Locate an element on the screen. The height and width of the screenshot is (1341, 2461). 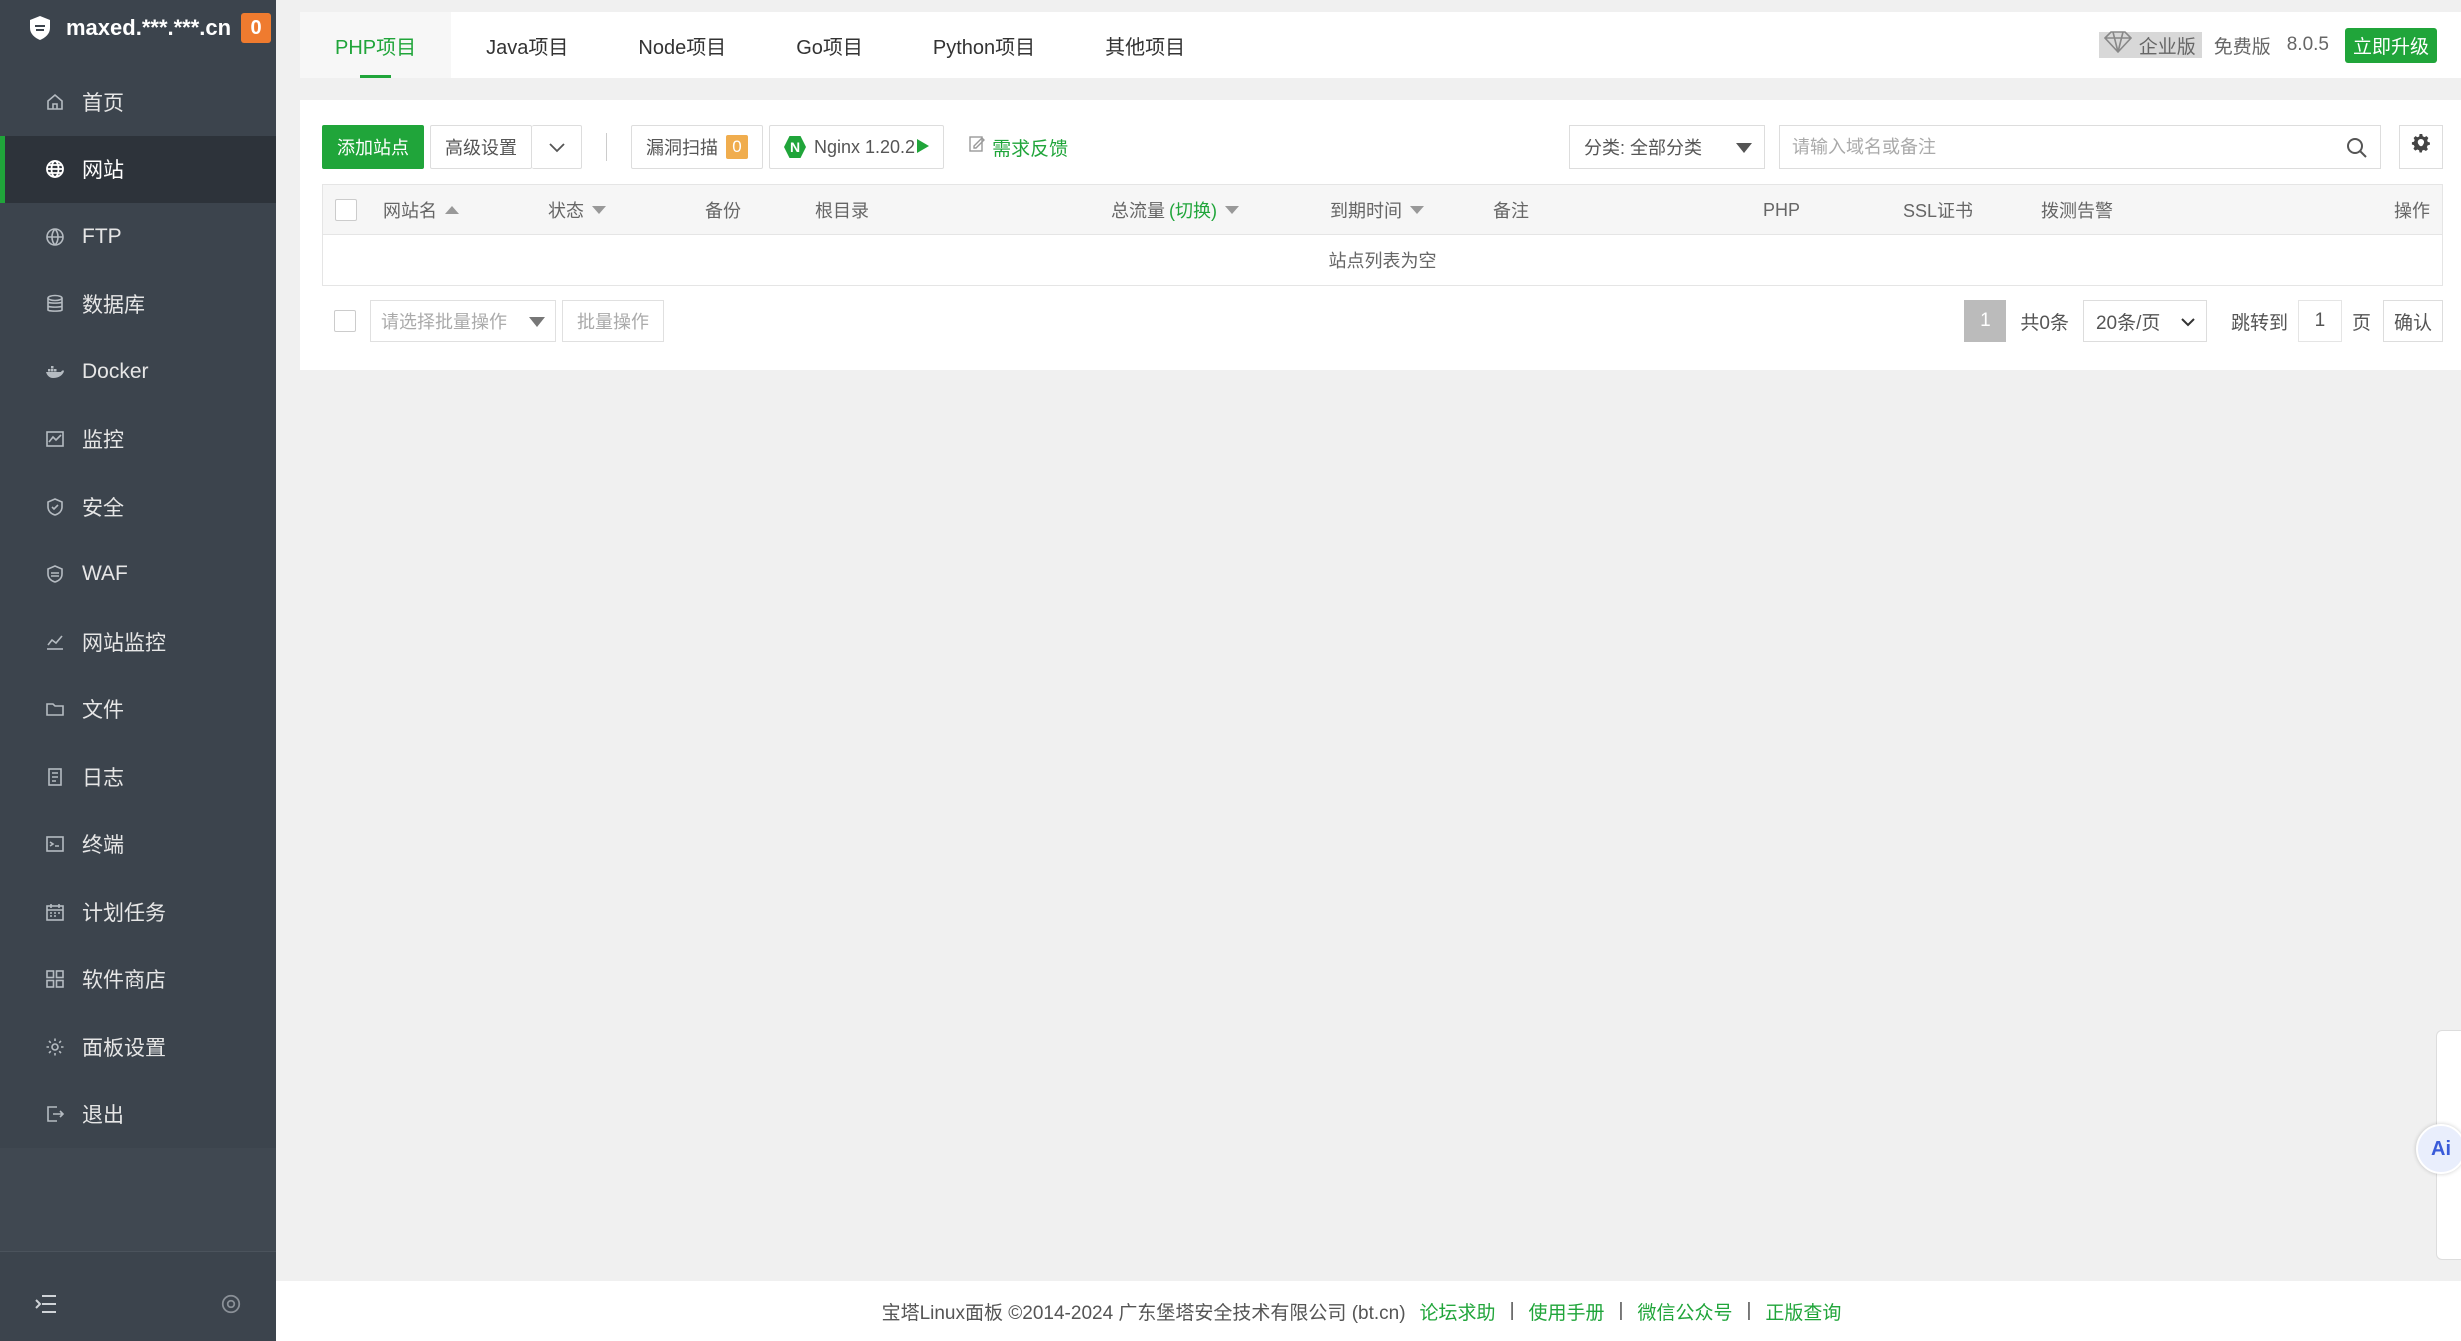
sidebar-item-files: 文件 is located at coordinates (138, 710).